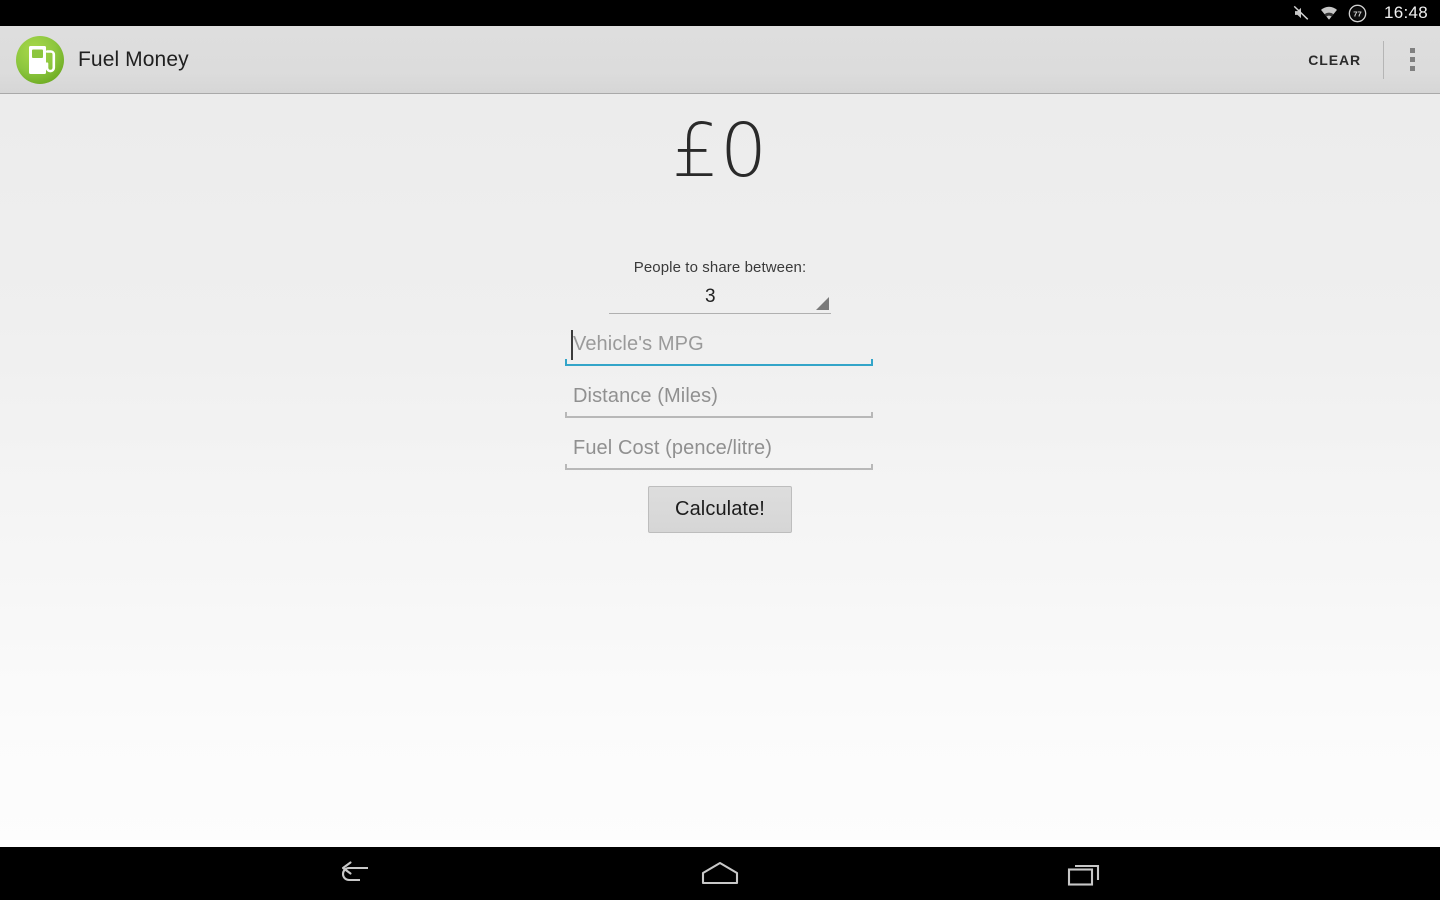  Describe the element at coordinates (673, 448) in the screenshot. I see `fuel-cost-input-placeholder: Fuel Cost (pence/litre)` at that location.